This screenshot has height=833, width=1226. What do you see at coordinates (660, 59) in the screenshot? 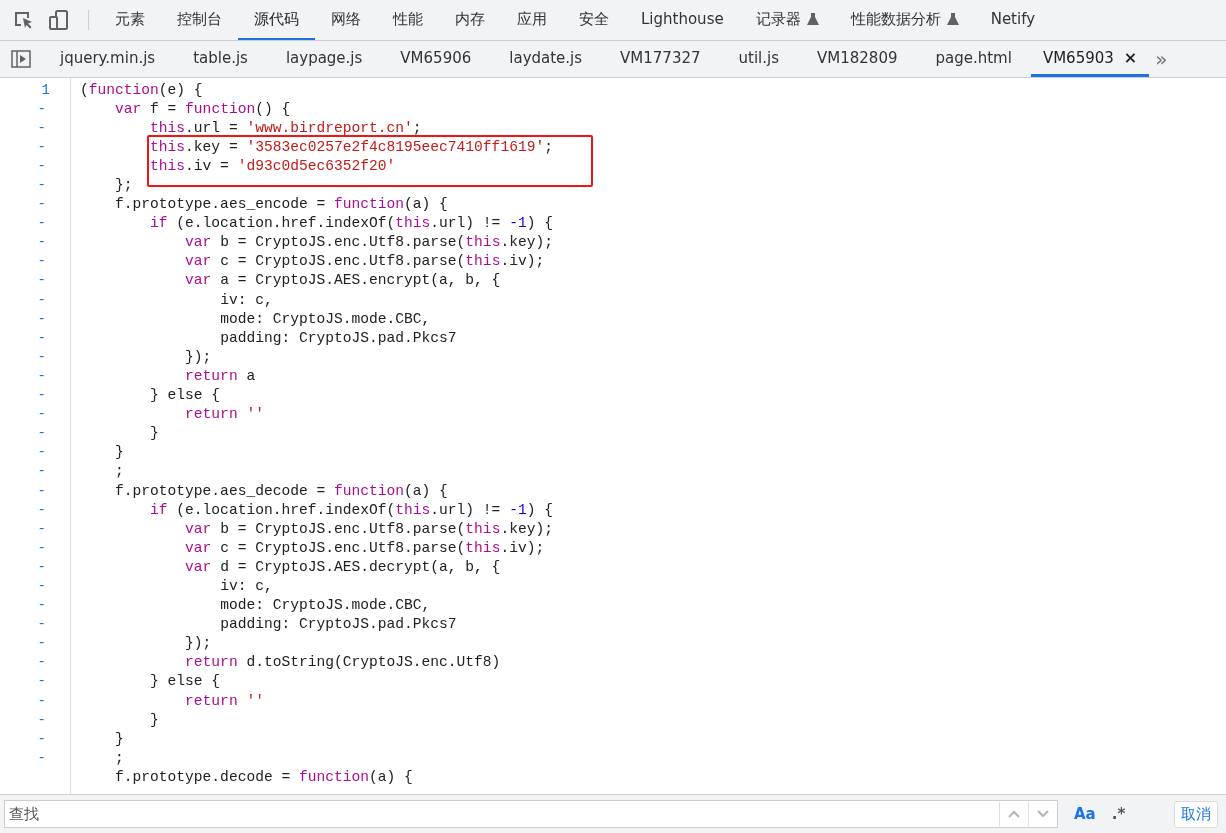
I see `file-tab: VM177327` at bounding box center [660, 59].